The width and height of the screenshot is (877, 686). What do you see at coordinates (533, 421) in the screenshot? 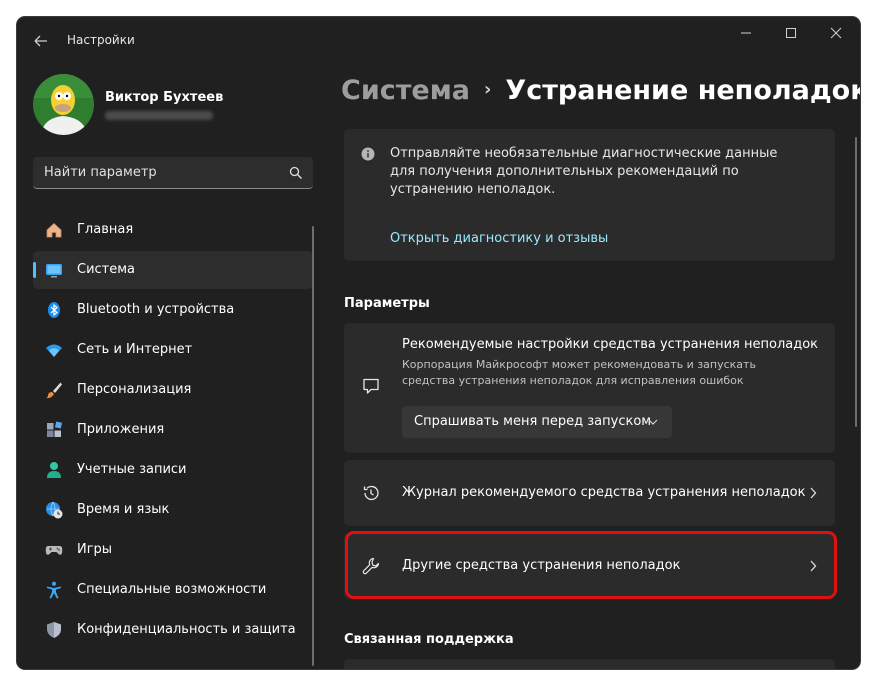
I see `dropdown-value: Спрашивать меня перед запуском` at bounding box center [533, 421].